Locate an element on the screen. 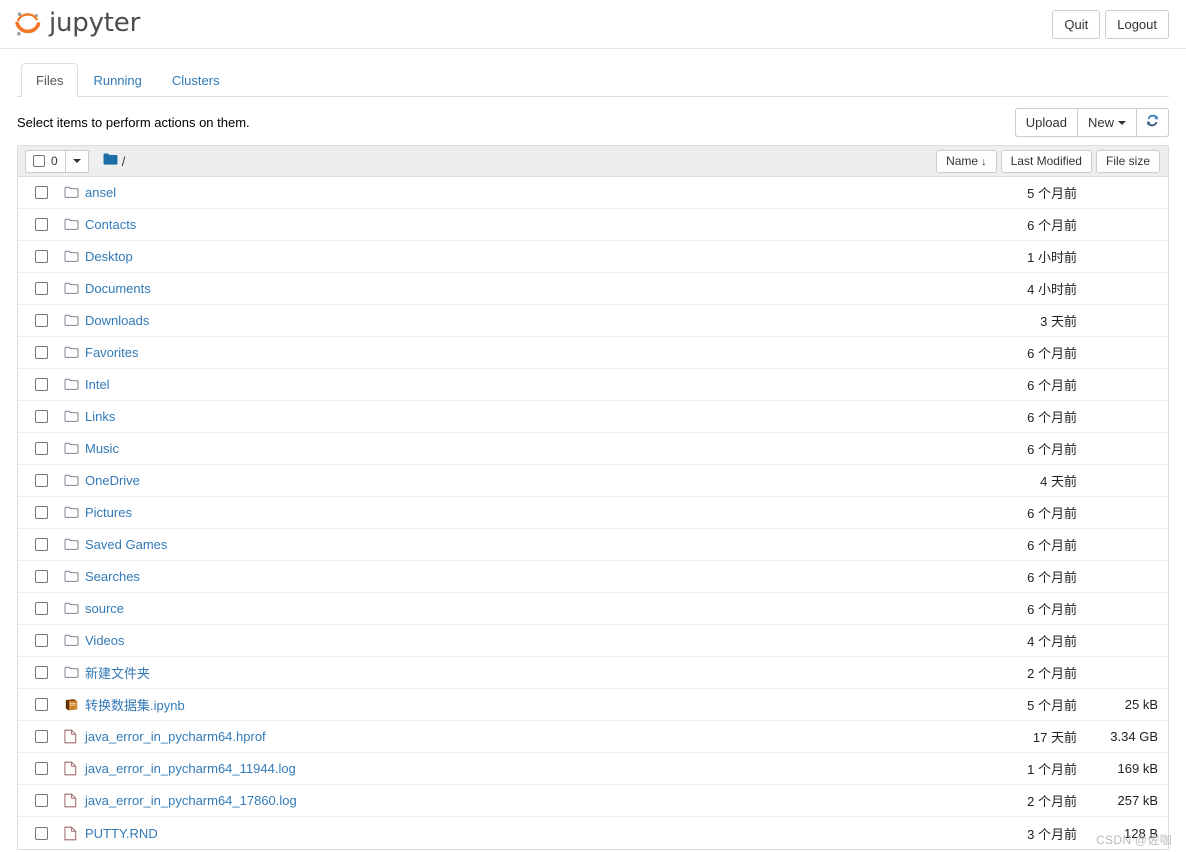  table-row: ansel 5 个月前 is located at coordinates (593, 193).